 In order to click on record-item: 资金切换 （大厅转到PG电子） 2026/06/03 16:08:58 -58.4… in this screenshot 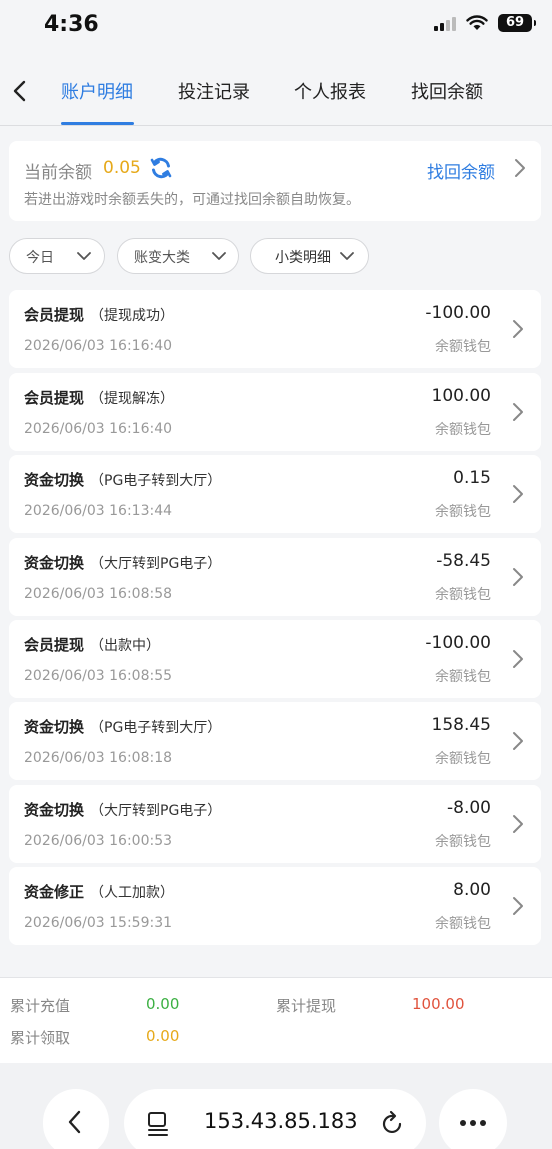, I will do `click(275, 577)`.